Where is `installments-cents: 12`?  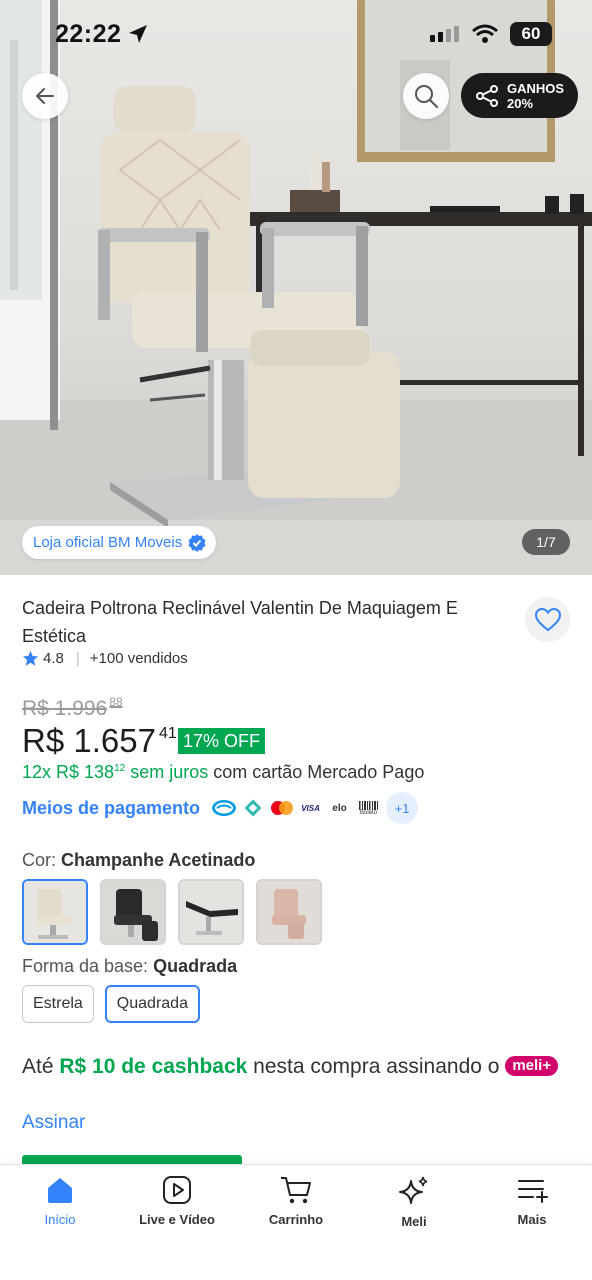
installments-cents: 12 is located at coordinates (120, 768).